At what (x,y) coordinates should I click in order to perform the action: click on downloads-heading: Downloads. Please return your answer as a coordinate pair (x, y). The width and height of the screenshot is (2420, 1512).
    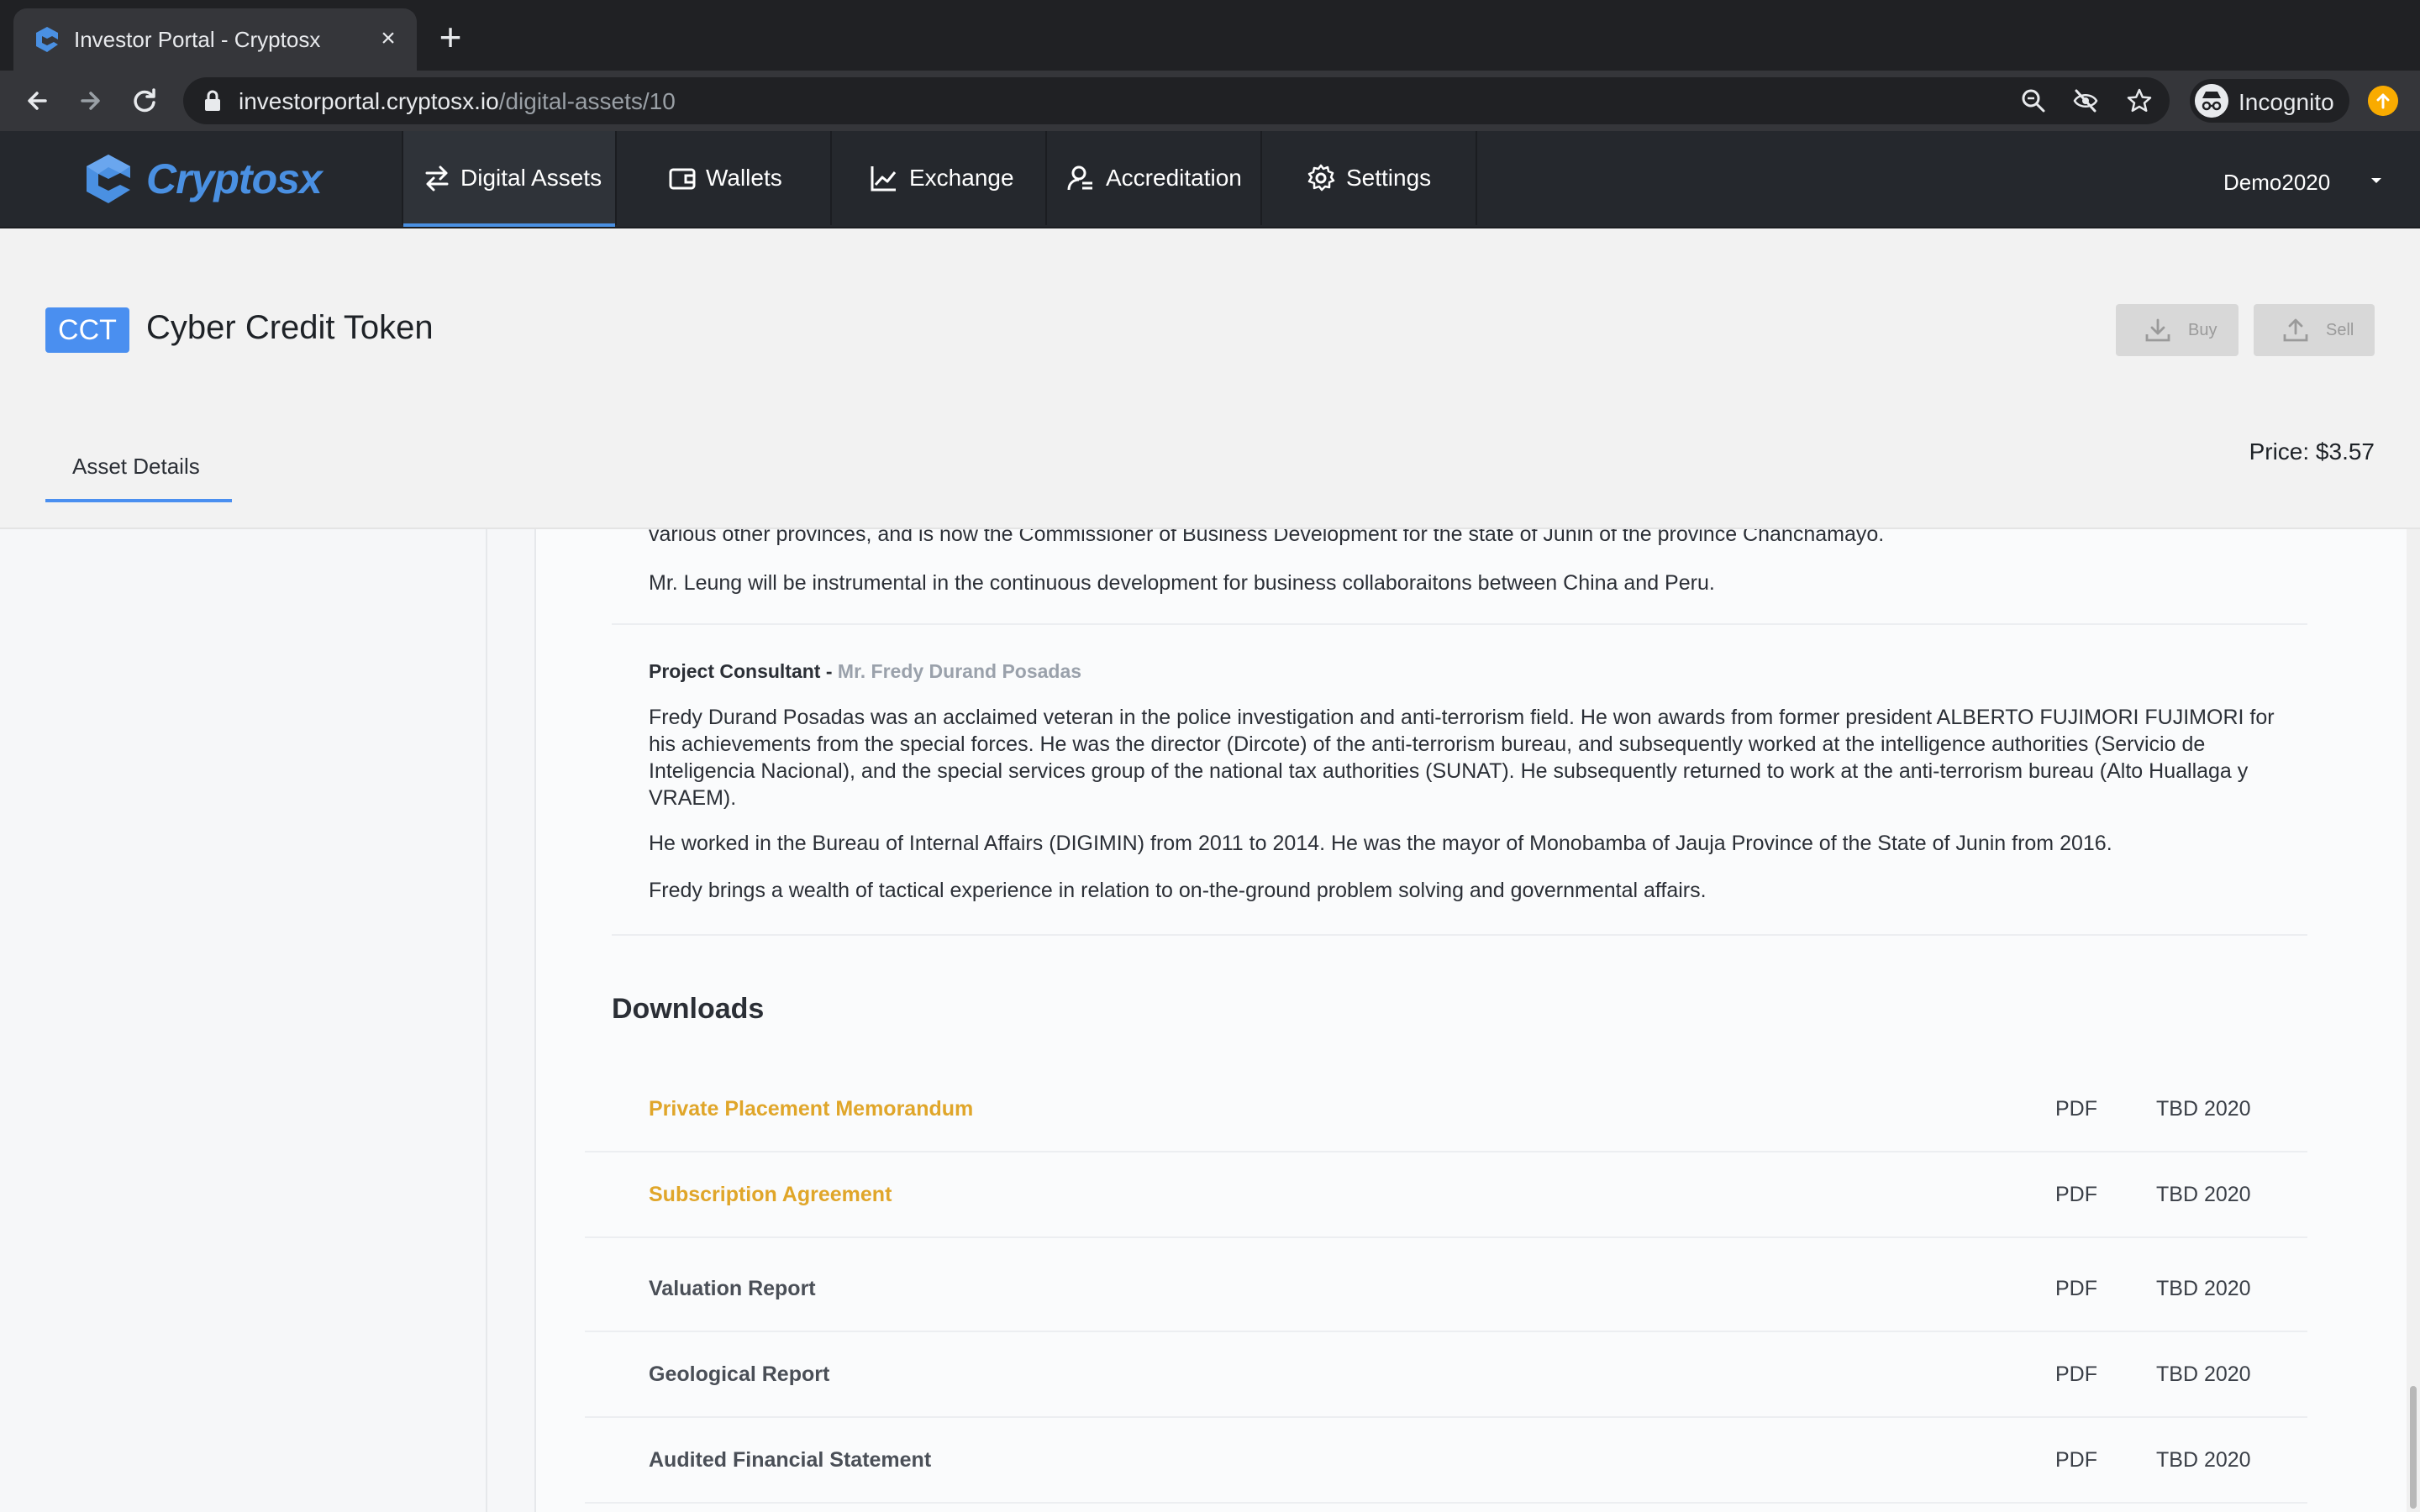
    Looking at the image, I should click on (688, 1009).